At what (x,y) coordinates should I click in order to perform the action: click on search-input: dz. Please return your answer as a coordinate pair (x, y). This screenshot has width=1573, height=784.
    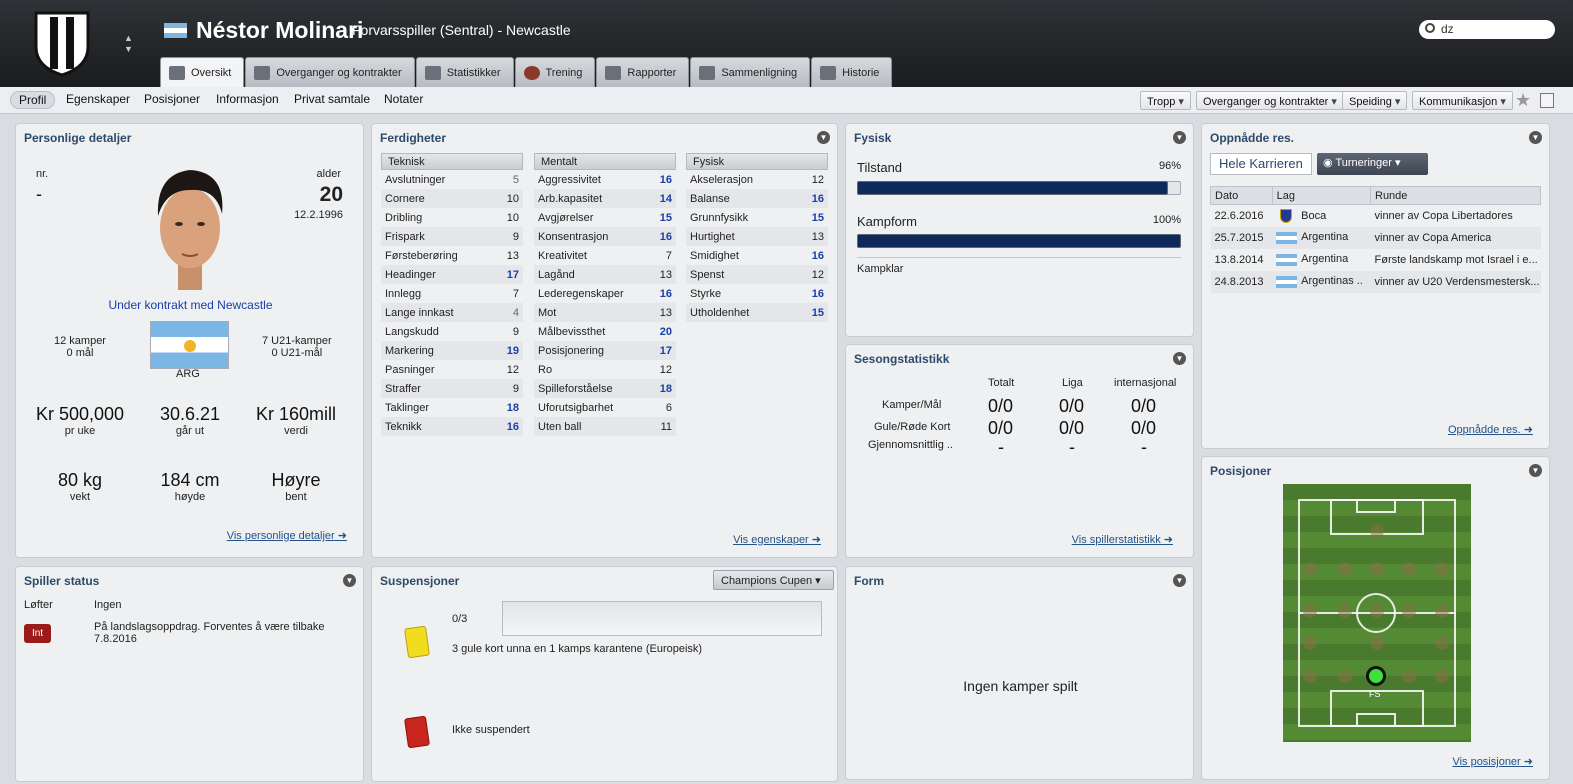
    Looking at the image, I should click on (1487, 29).